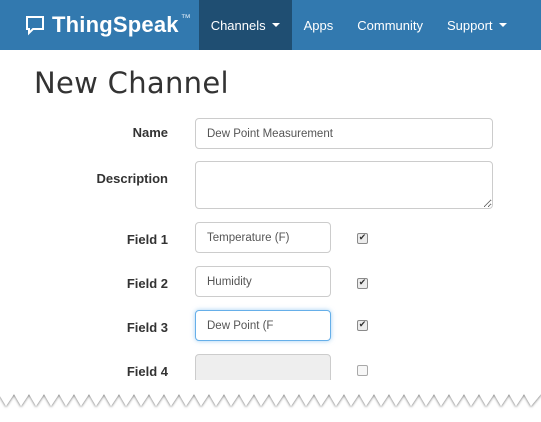 This screenshot has height=422, width=541. What do you see at coordinates (470, 25) in the screenshot?
I see `nav-item-label: Support` at bounding box center [470, 25].